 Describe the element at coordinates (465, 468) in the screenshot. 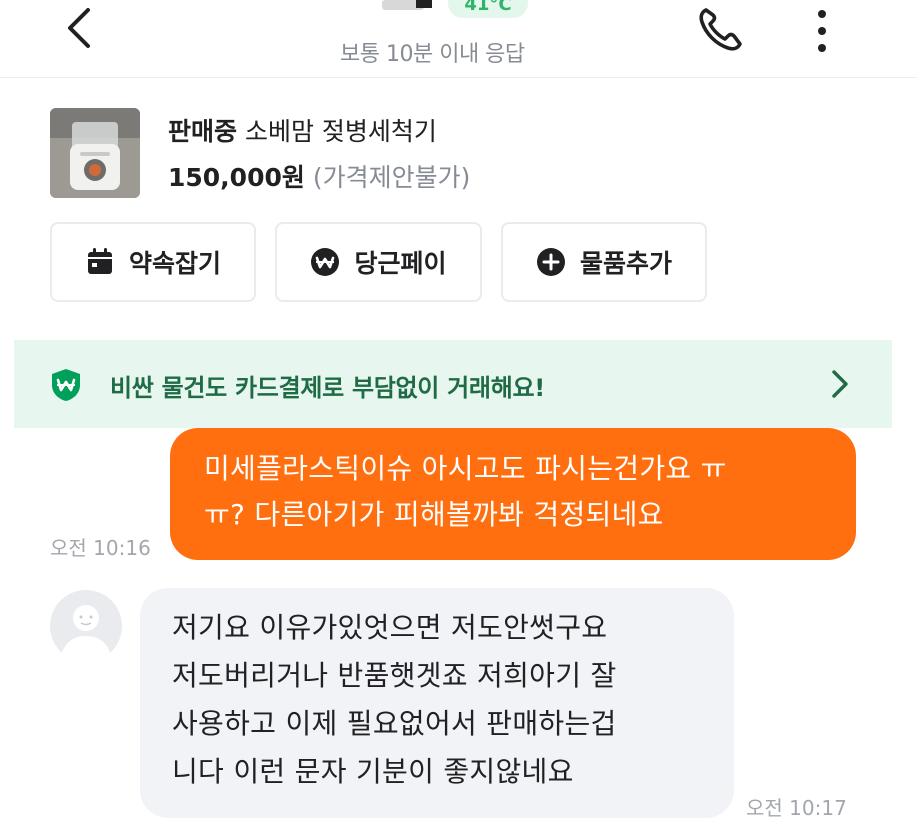

I see `message-line: 미세플라스틱이슈 아시고도 파시는건가요 ㅠ` at that location.